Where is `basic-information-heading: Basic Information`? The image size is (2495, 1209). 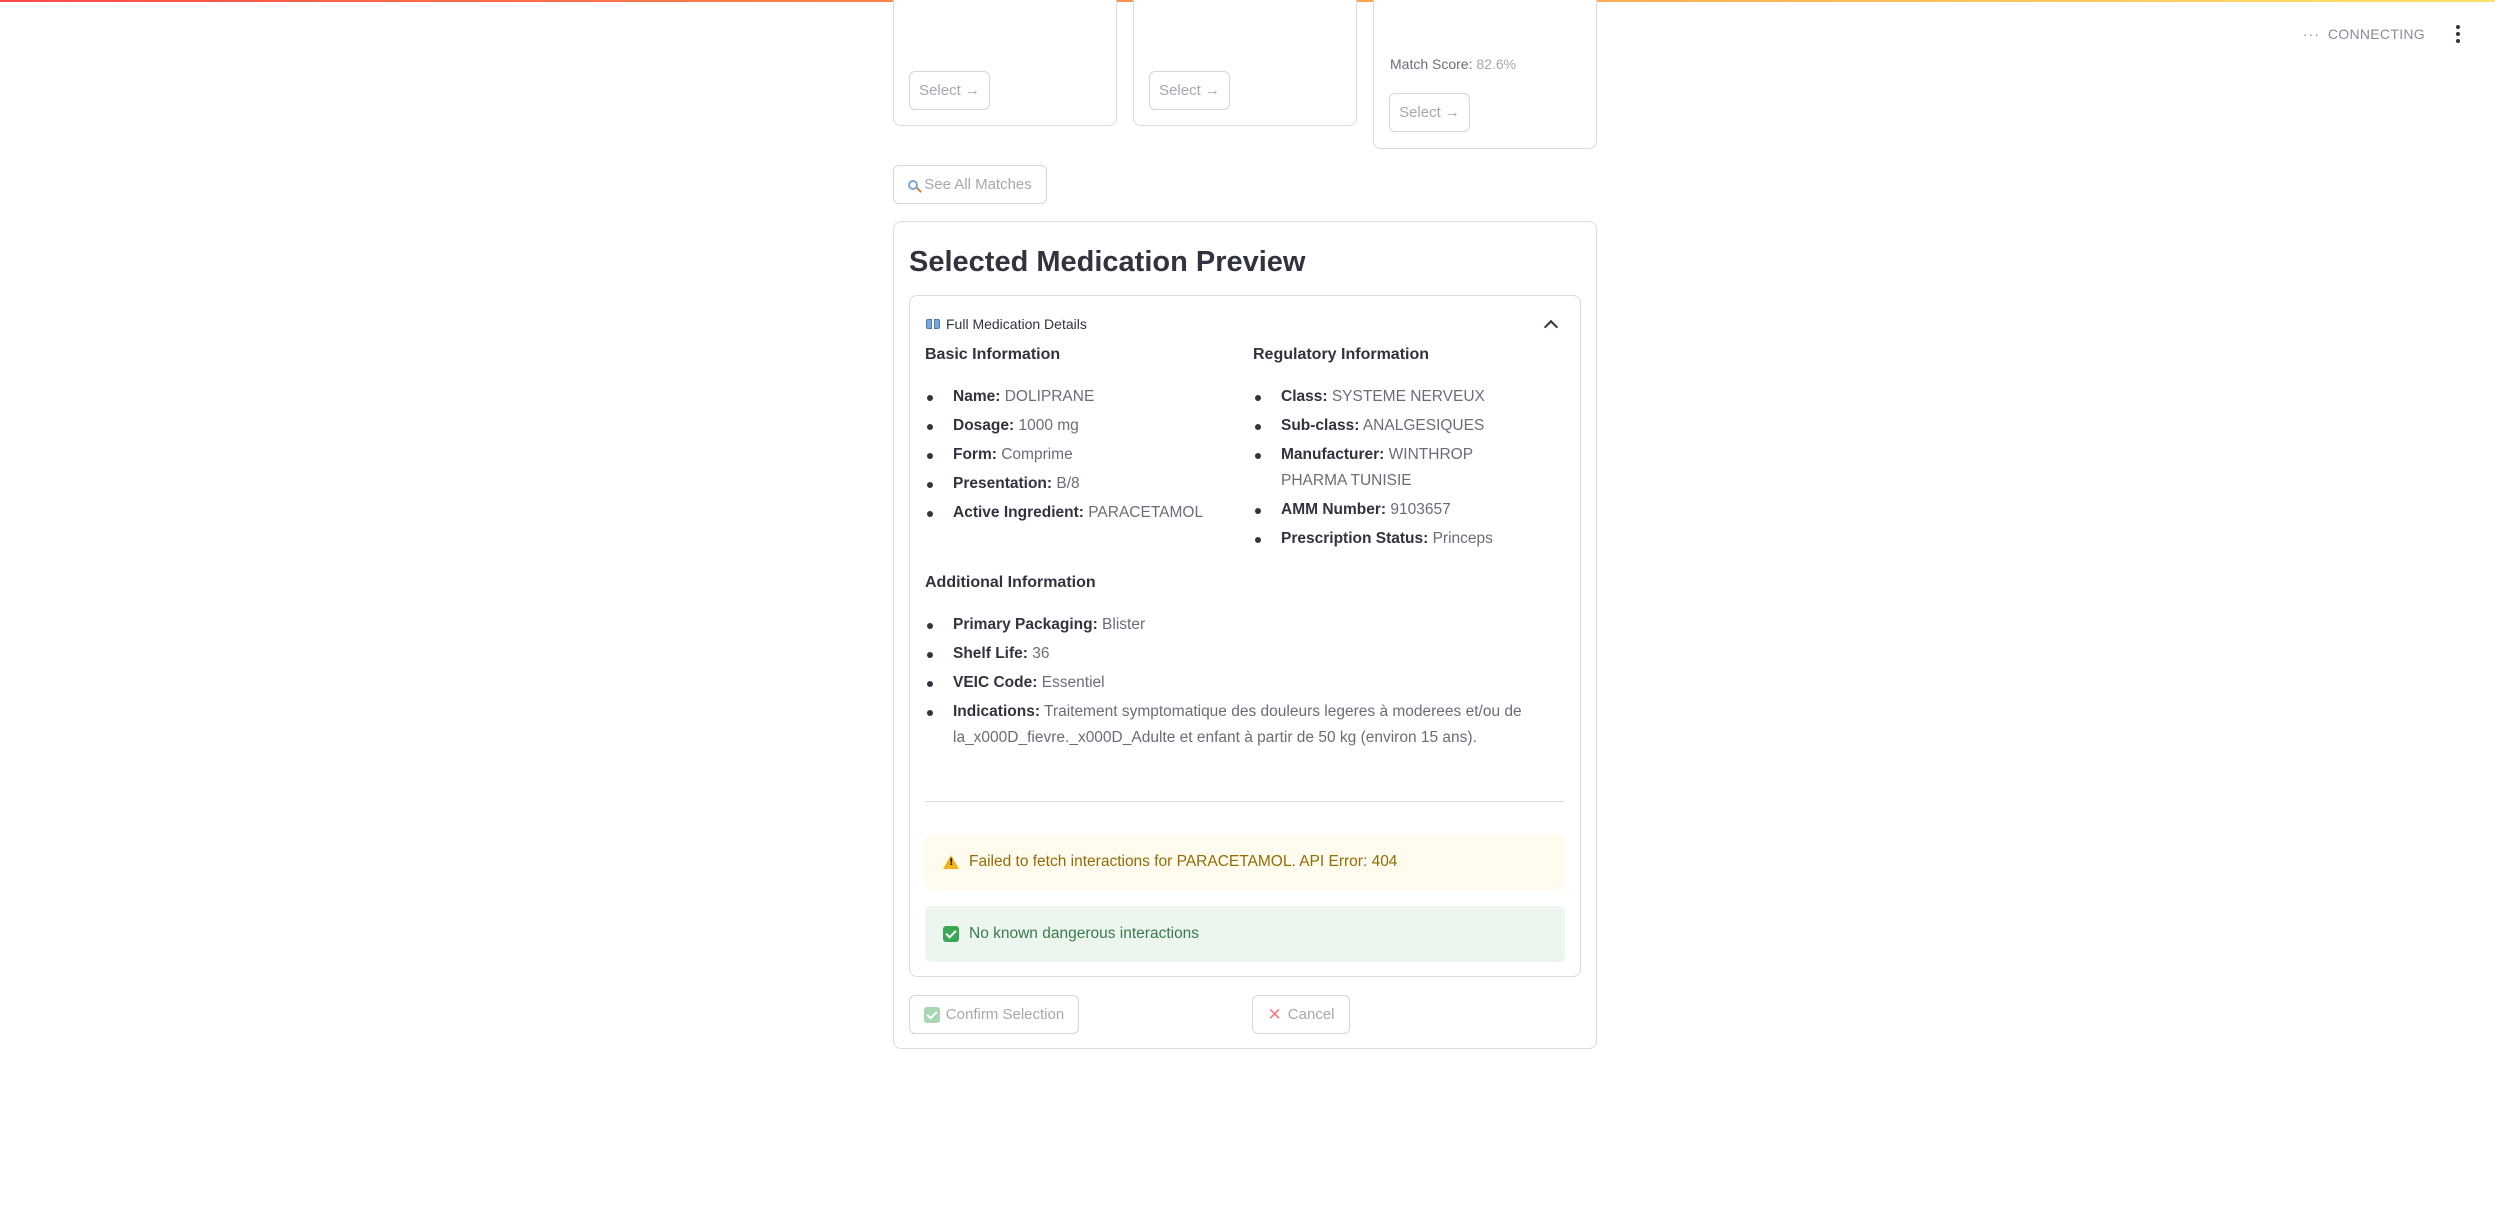 basic-information-heading: Basic Information is located at coordinates (993, 354).